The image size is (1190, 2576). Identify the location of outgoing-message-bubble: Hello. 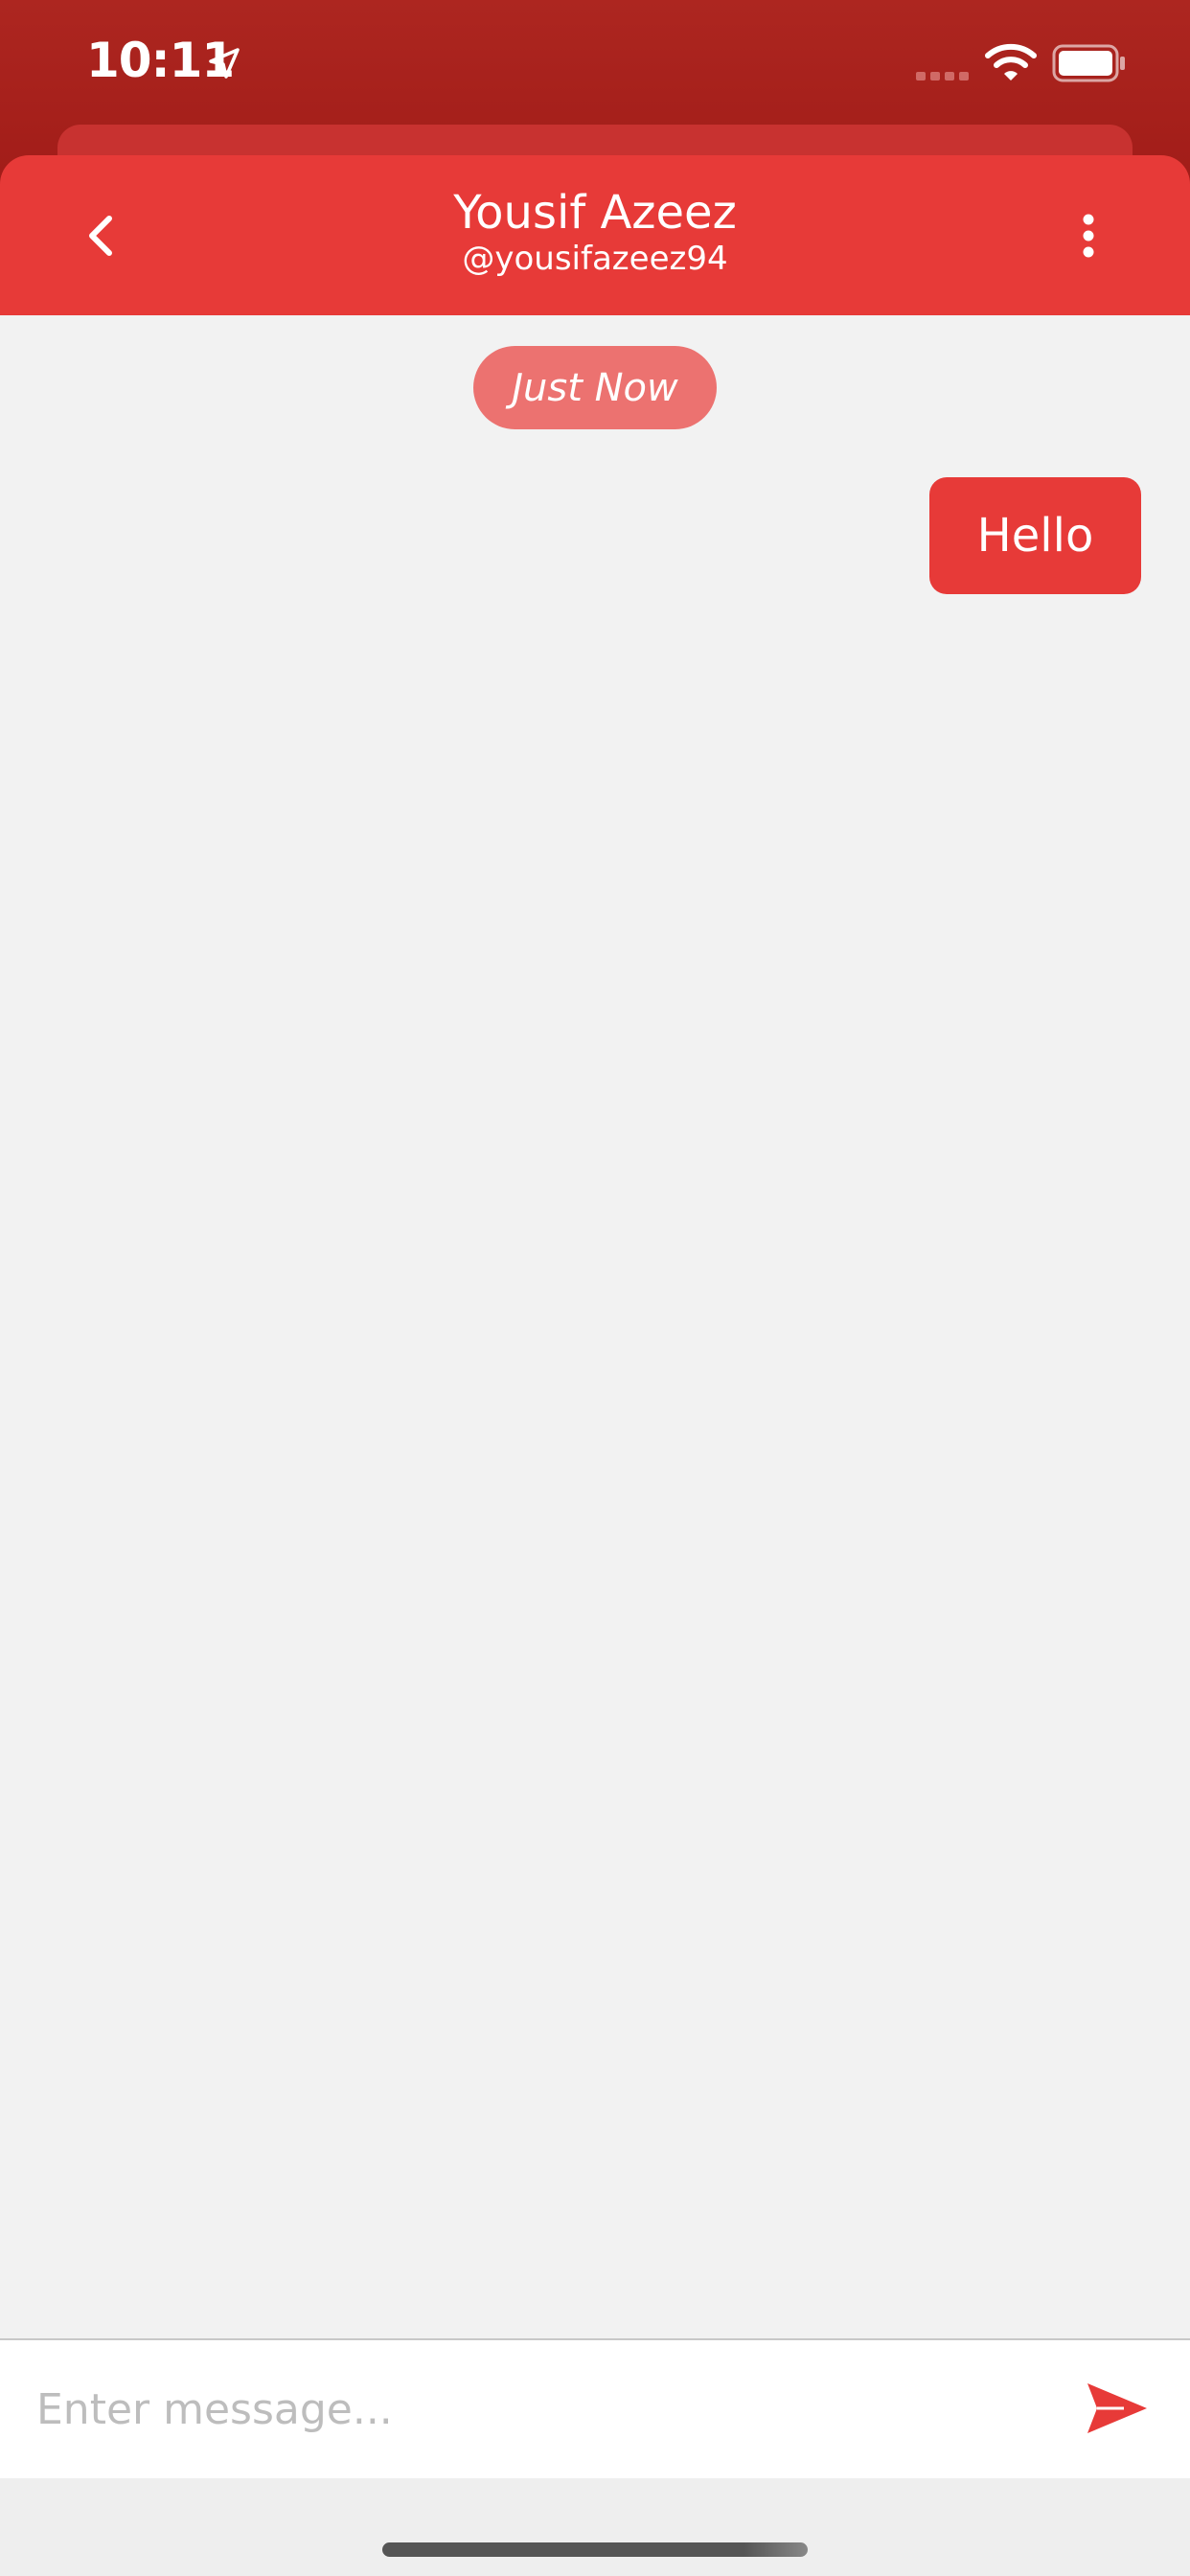
(1035, 535).